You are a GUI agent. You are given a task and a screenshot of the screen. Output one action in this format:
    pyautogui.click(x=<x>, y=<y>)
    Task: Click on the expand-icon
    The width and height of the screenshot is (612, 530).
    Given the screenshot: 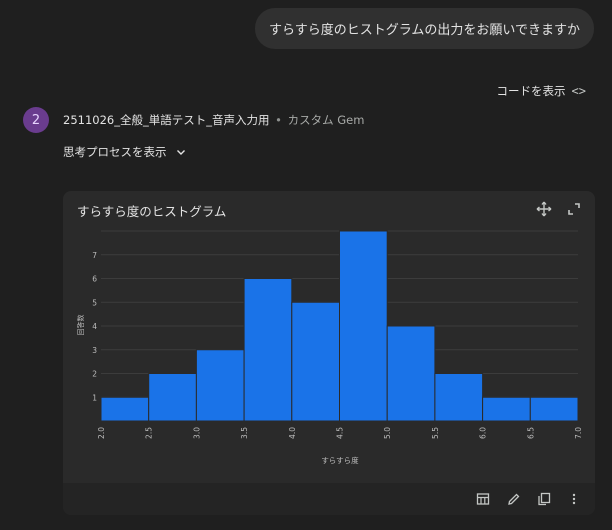 What is the action you would take?
    pyautogui.click(x=574, y=209)
    